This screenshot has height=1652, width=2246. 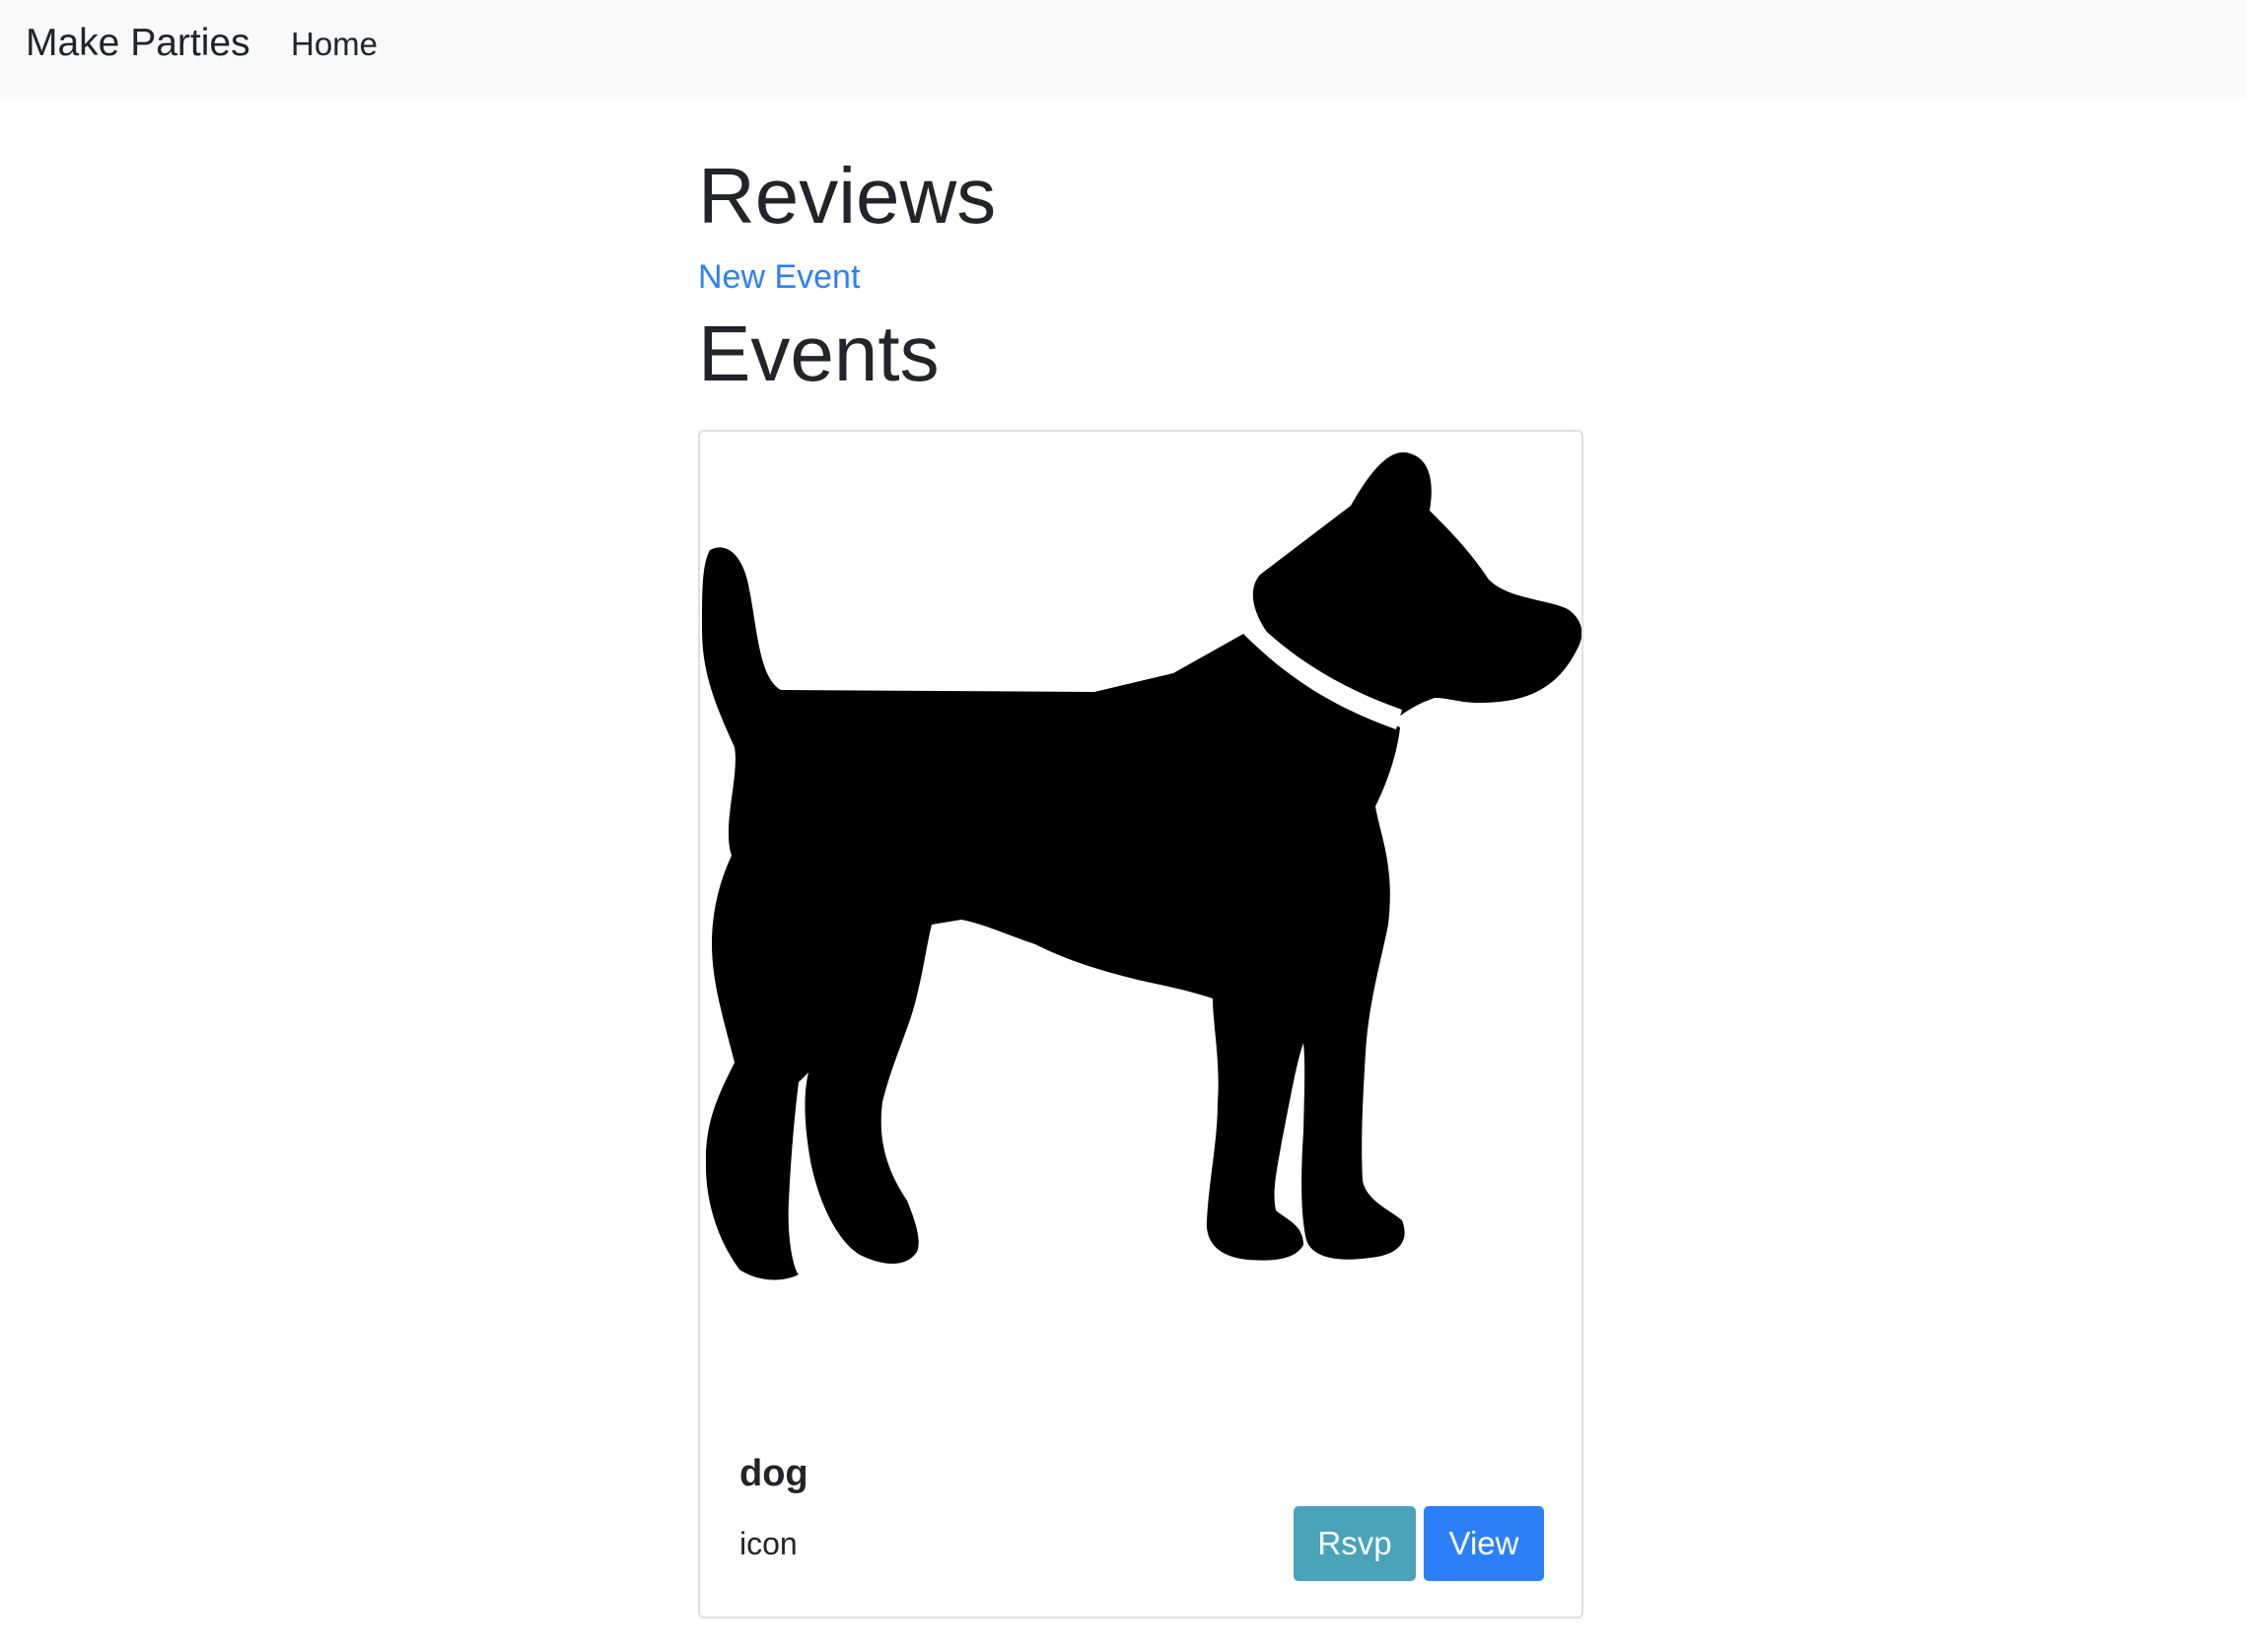 I want to click on nav-link-home: Home, so click(x=334, y=44).